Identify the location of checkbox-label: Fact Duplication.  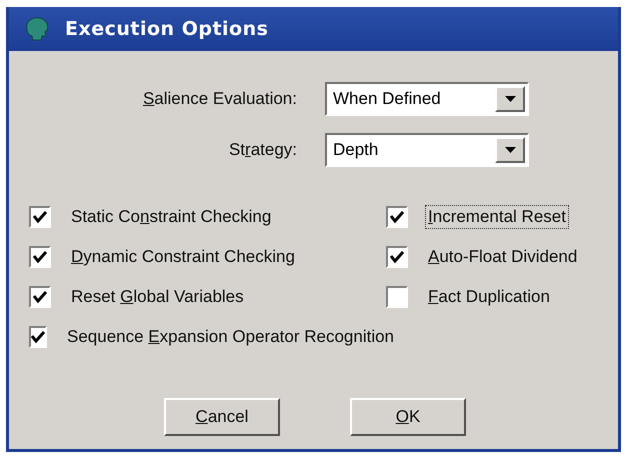
(489, 297).